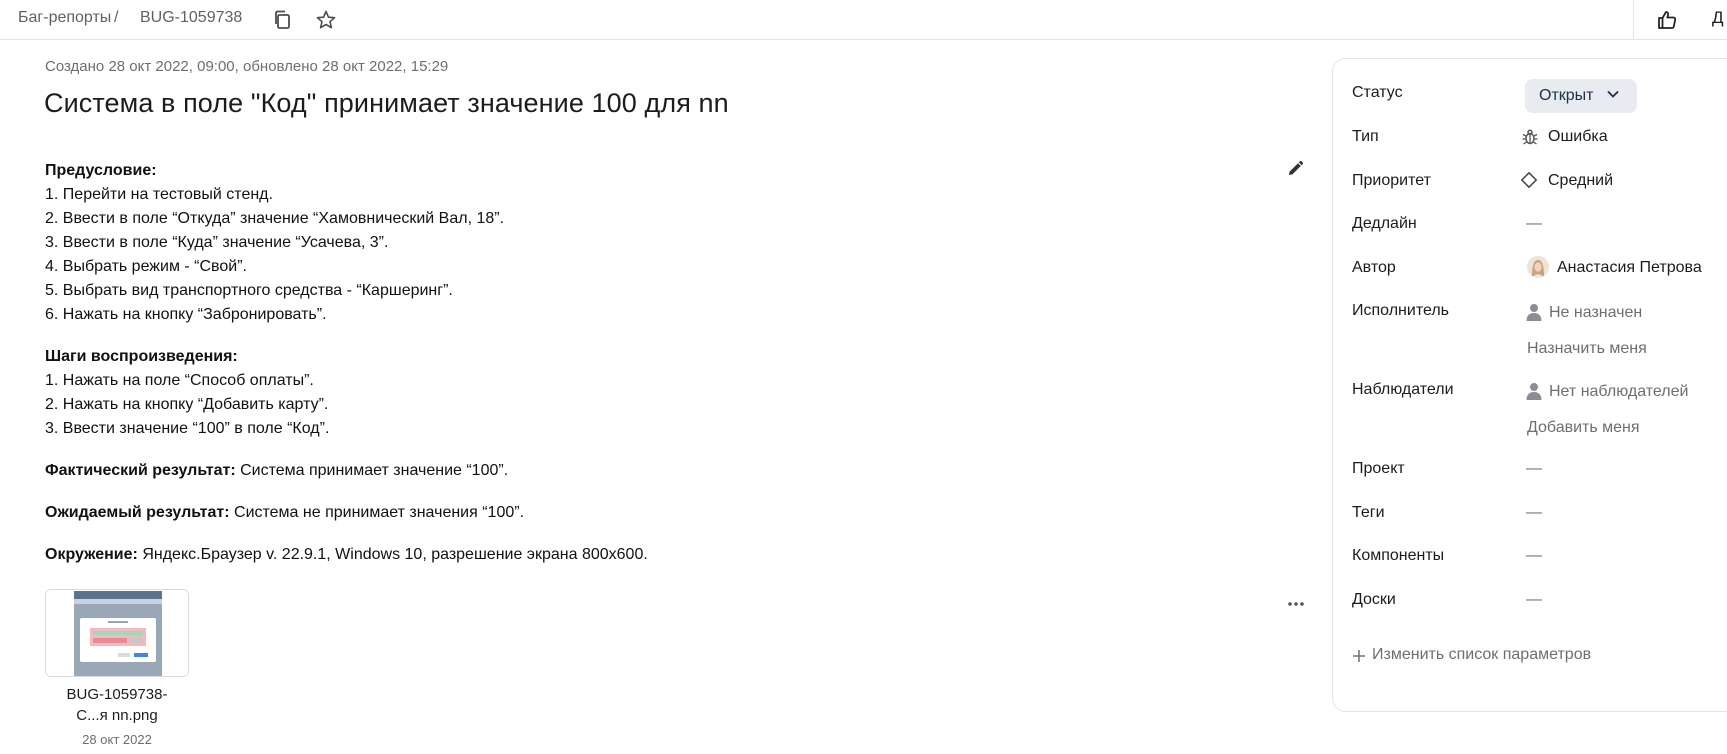  Describe the element at coordinates (1618, 392) in the screenshot. I see `watchers-value: Нет наблюдателей` at that location.